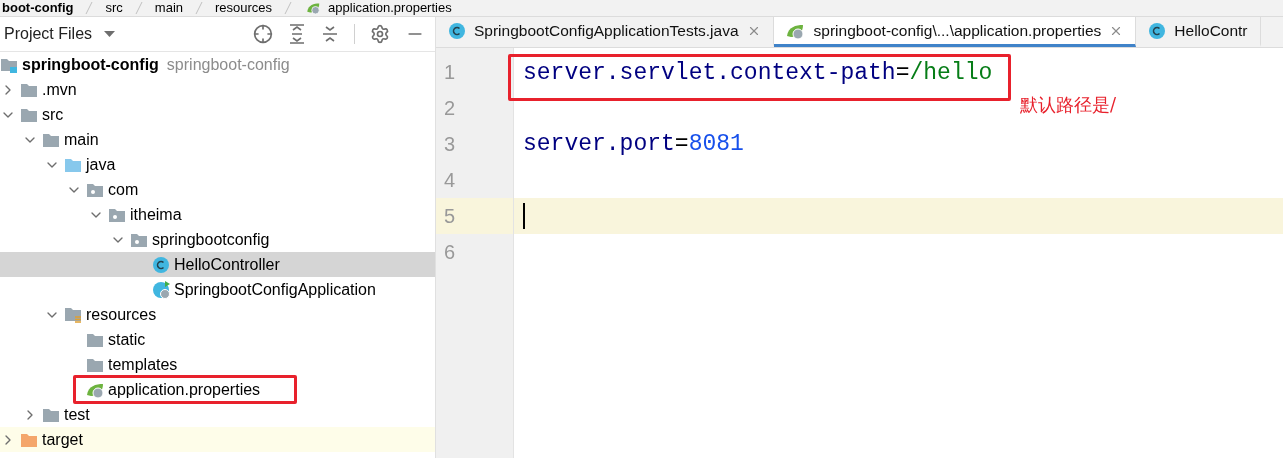 The image size is (1283, 458). I want to click on tree-item: test, so click(217, 414).